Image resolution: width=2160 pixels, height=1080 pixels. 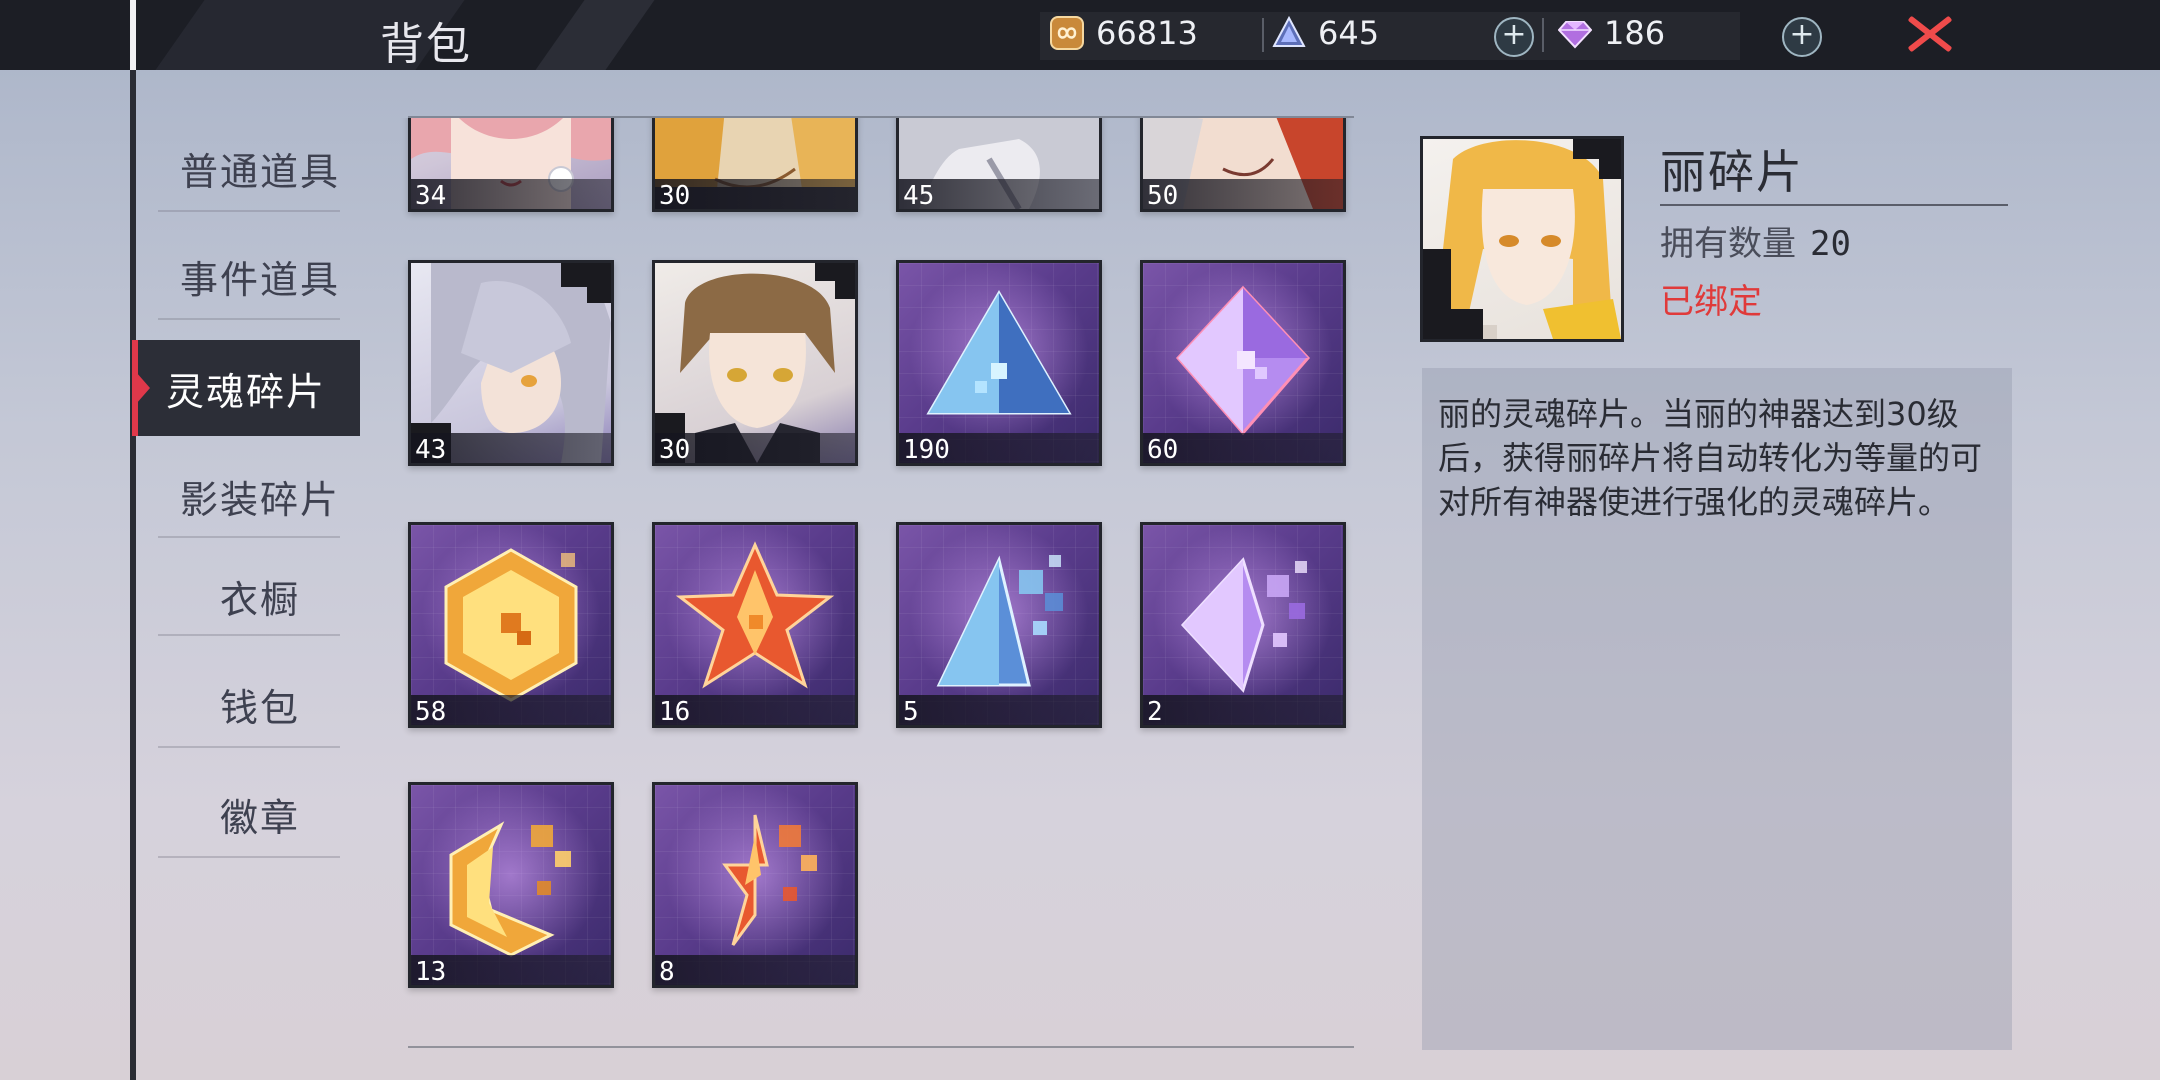 What do you see at coordinates (1728, 244) in the screenshot?
I see `owned-label: 拥有数量` at bounding box center [1728, 244].